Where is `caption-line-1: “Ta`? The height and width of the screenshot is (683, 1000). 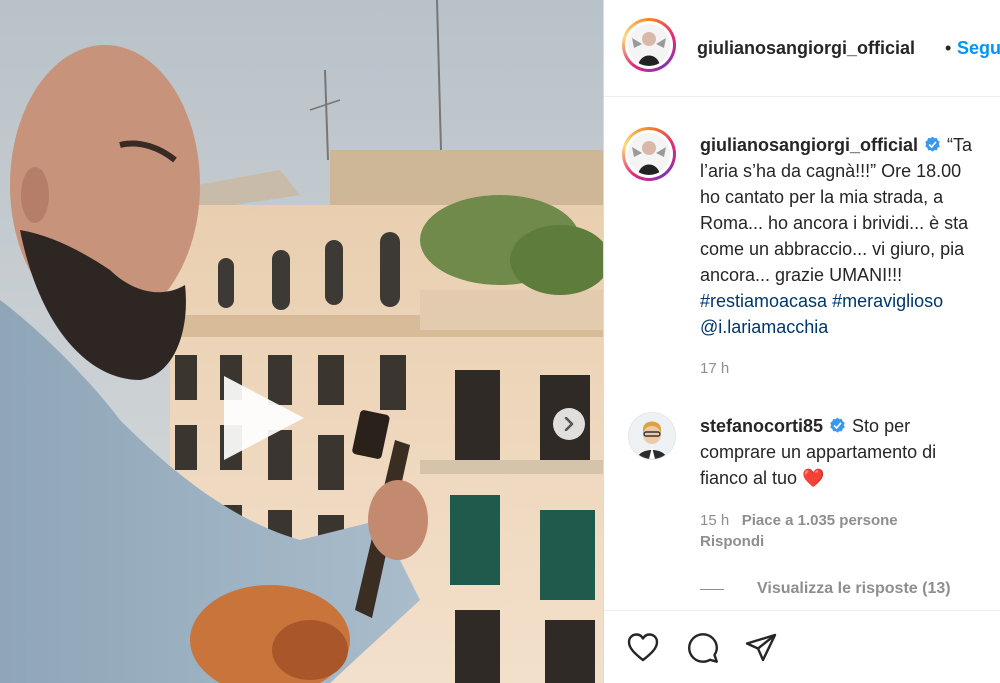 caption-line-1: “Ta is located at coordinates (960, 145).